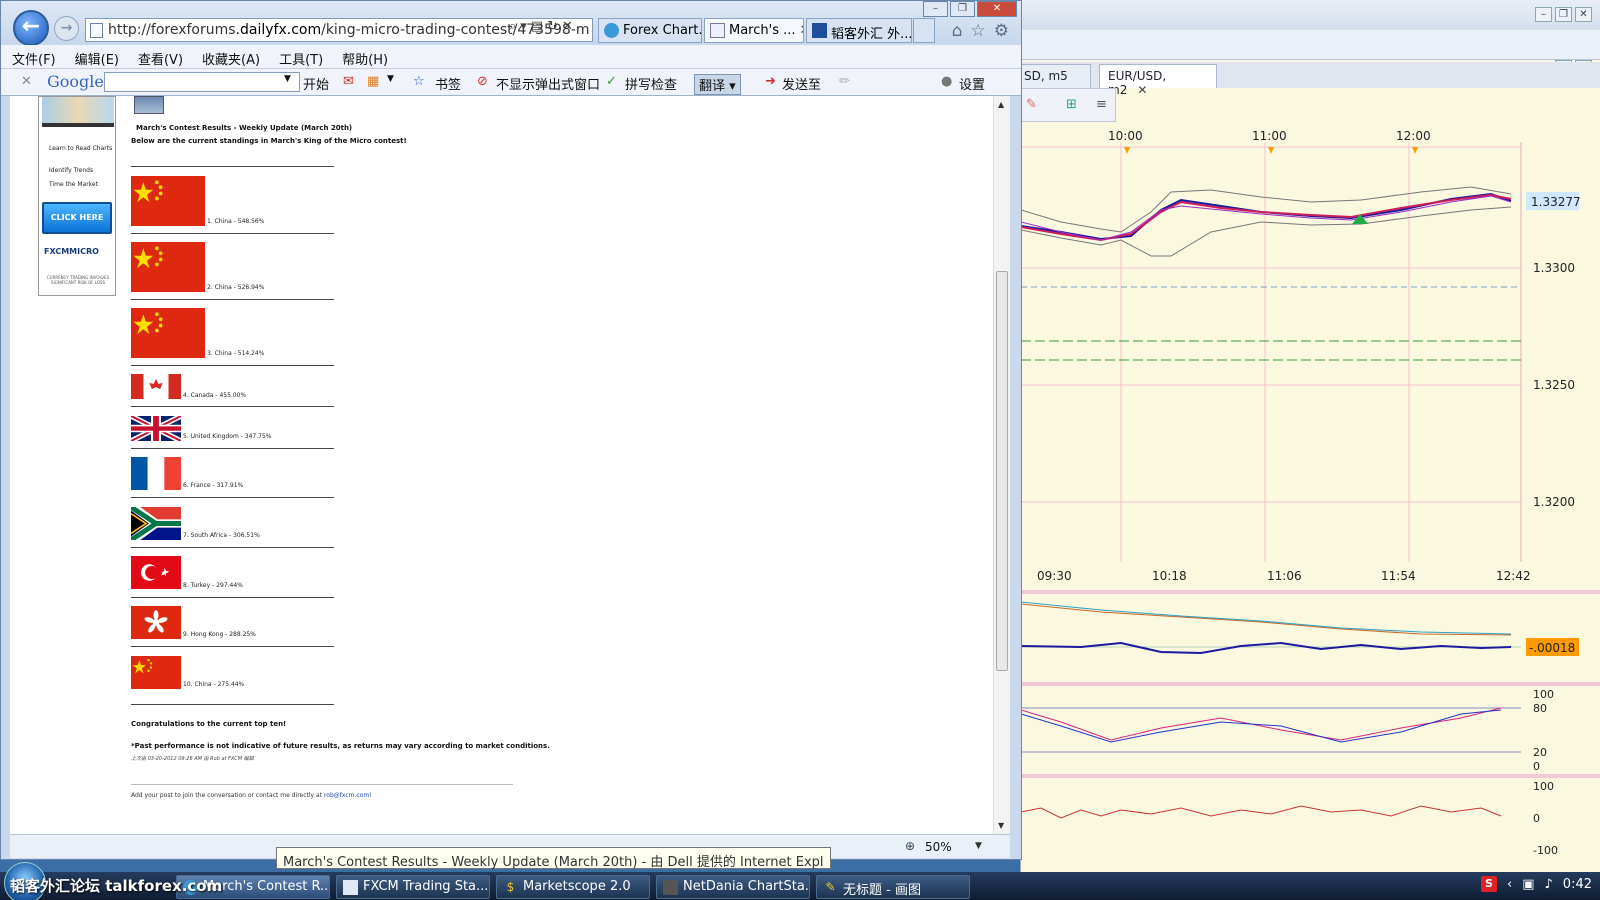  Describe the element at coordinates (348, 81) in the screenshot. I see `gmail-icon: ✉` at that location.